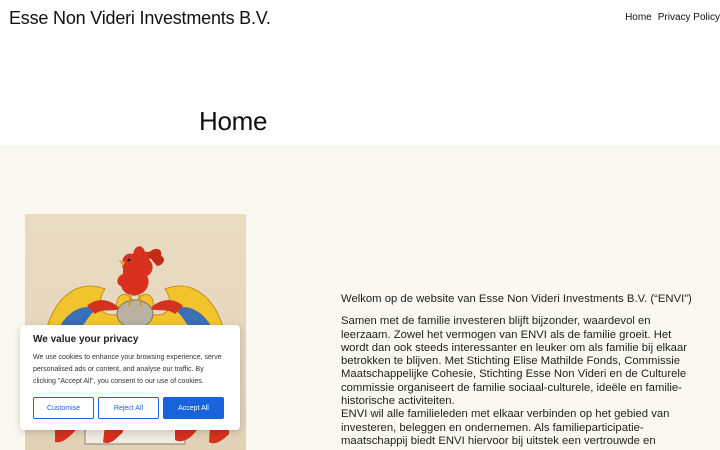 This screenshot has height=450, width=720. What do you see at coordinates (140, 18) in the screenshot?
I see `site-title: Esse Non Videri Investments B.V.` at bounding box center [140, 18].